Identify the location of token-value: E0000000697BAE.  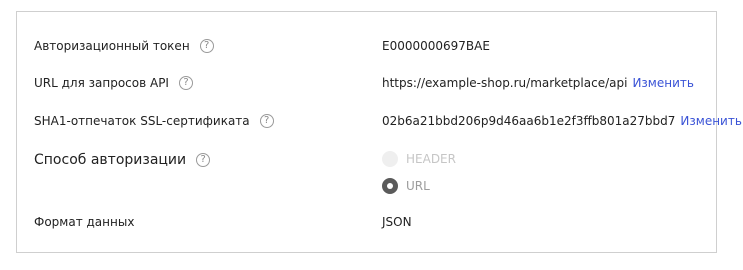
(436, 46).